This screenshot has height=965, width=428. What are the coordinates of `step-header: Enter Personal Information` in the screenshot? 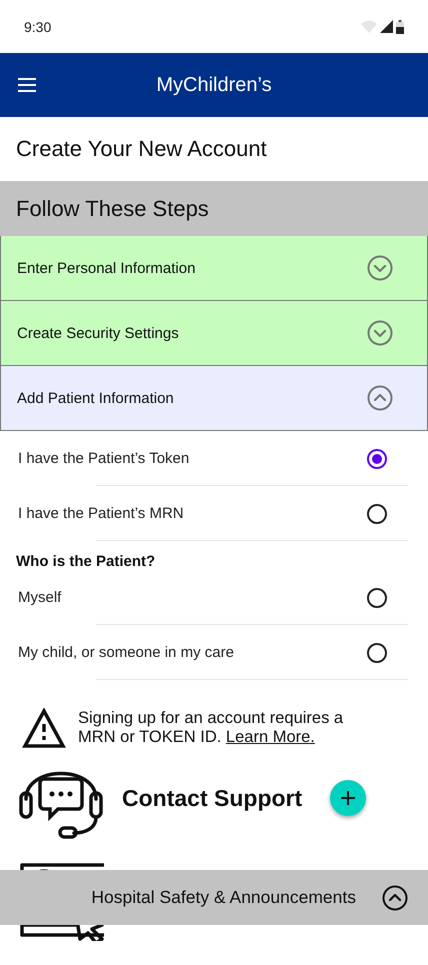 It's located at (214, 268).